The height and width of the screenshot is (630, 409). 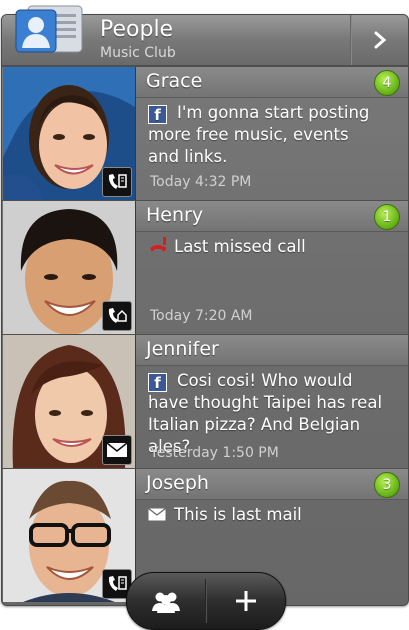 I want to click on bottom-action-bar, so click(x=206, y=601).